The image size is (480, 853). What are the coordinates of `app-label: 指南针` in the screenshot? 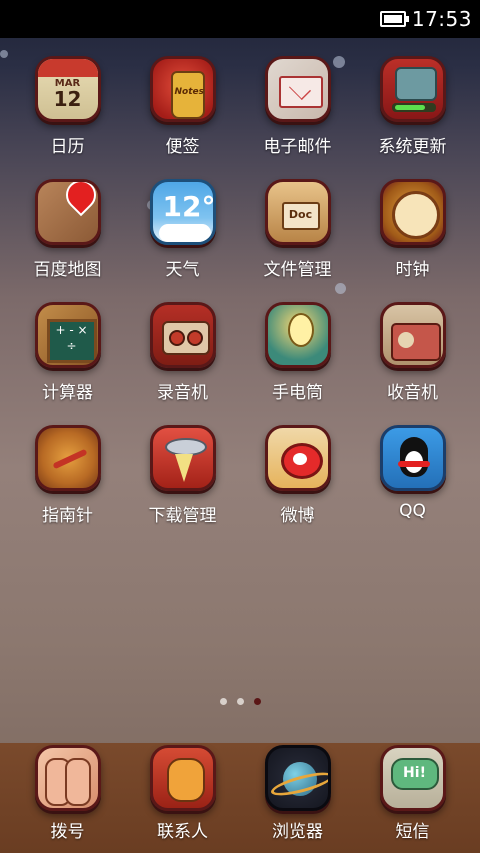 It's located at (67, 516).